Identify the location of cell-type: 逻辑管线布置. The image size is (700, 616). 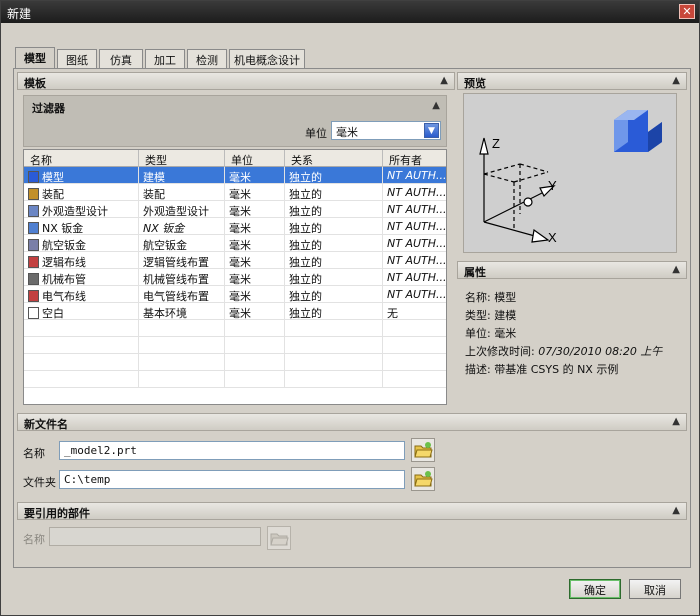
(182, 260).